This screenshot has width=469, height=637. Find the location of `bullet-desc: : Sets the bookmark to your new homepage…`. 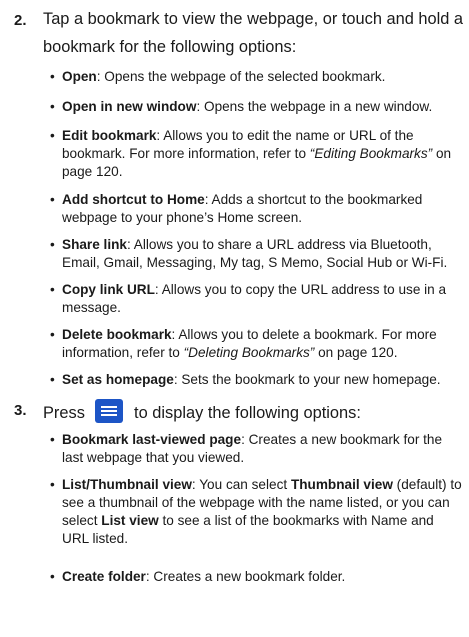

bullet-desc: : Sets the bookmark to your new homepage… is located at coordinates (307, 379).